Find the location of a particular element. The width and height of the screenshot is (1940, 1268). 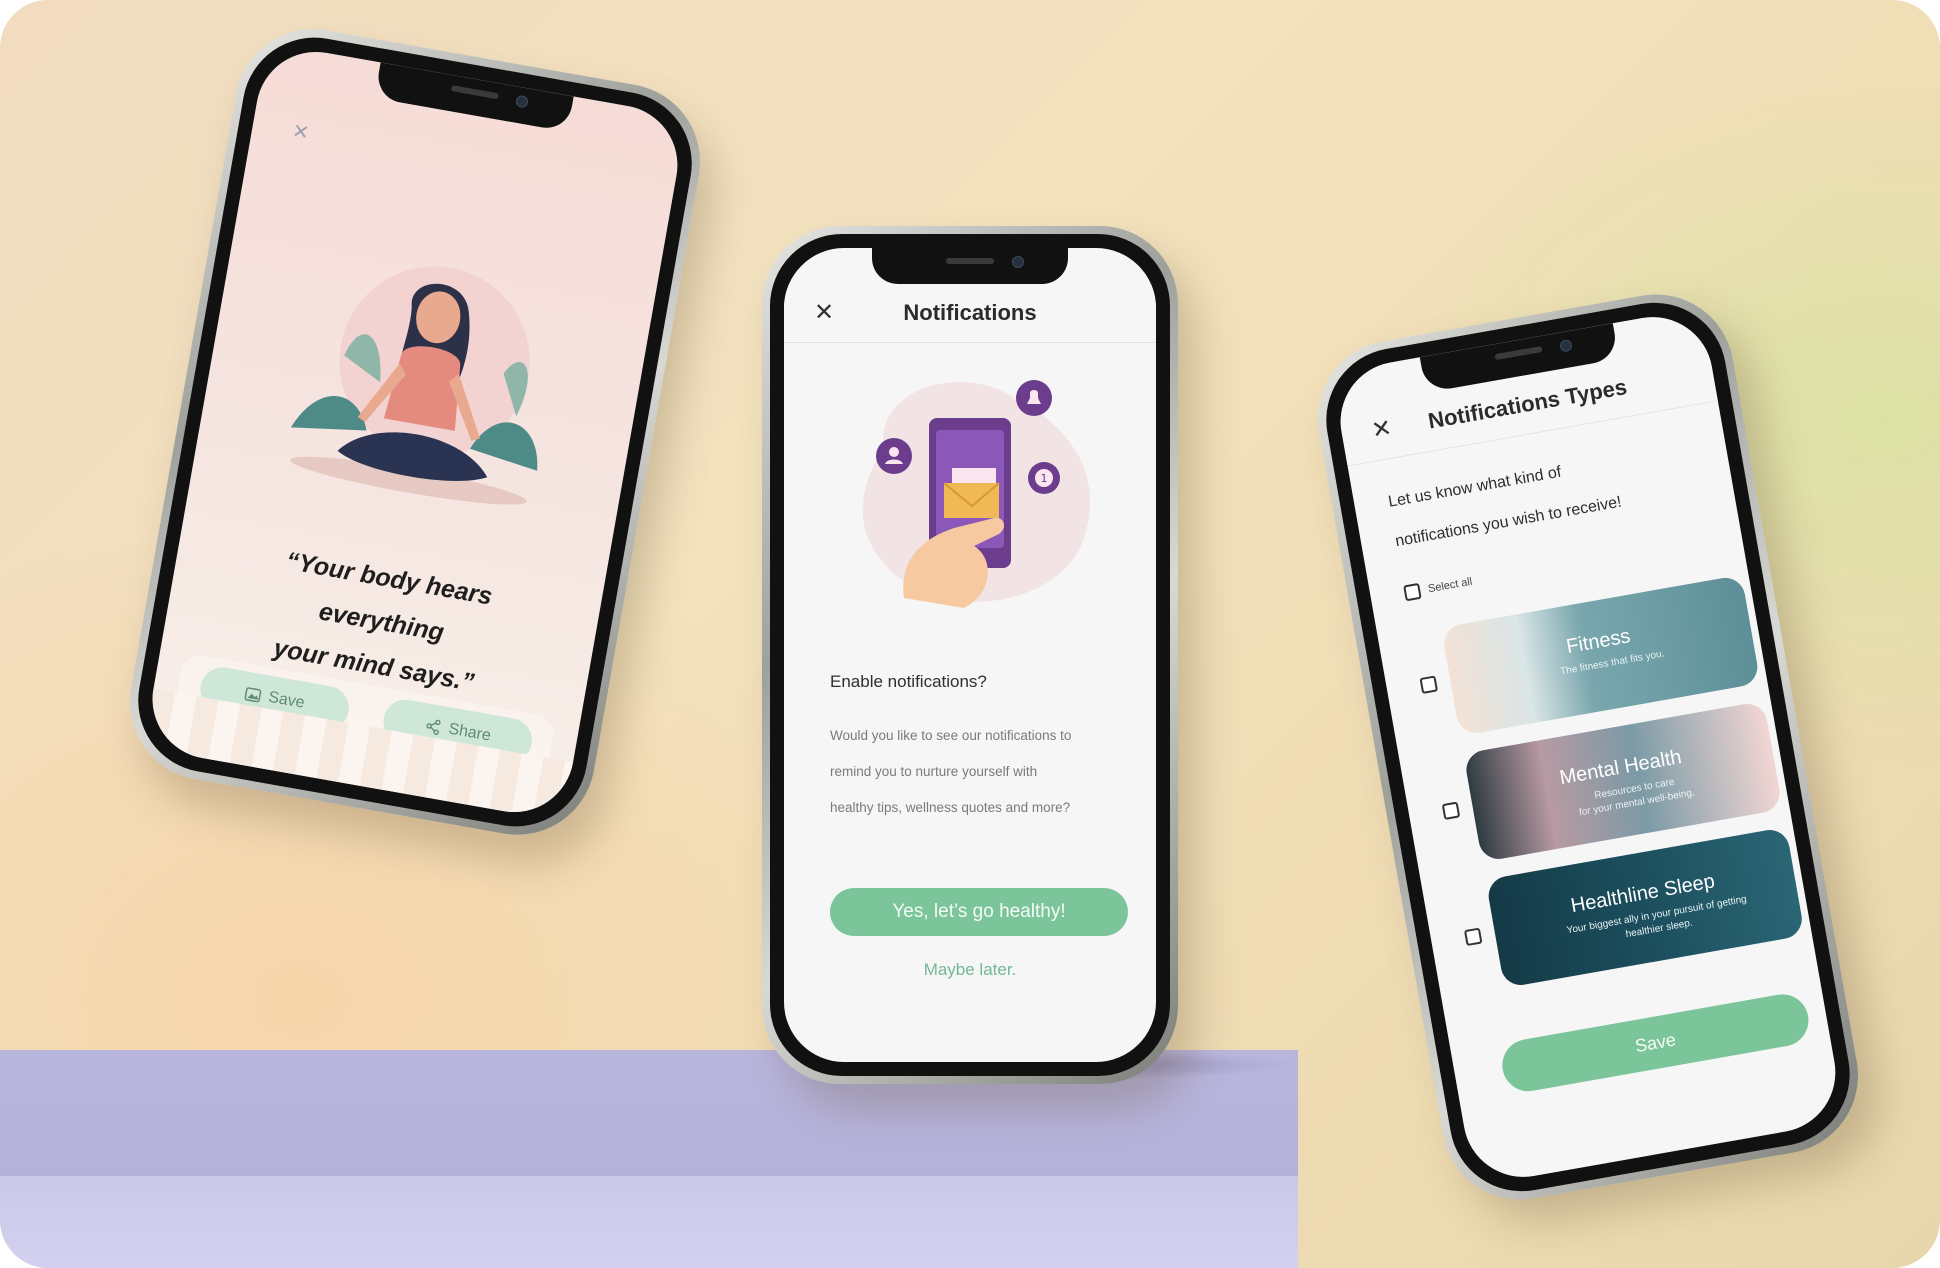

select-all-checkbox is located at coordinates (1412, 592).